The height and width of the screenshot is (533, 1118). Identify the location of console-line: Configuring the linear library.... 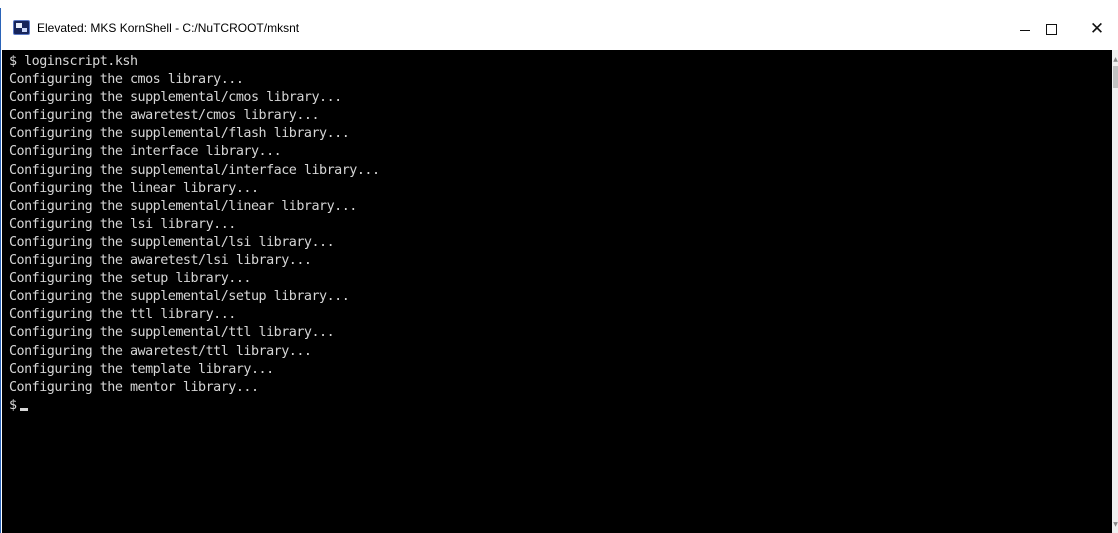
(134, 188).